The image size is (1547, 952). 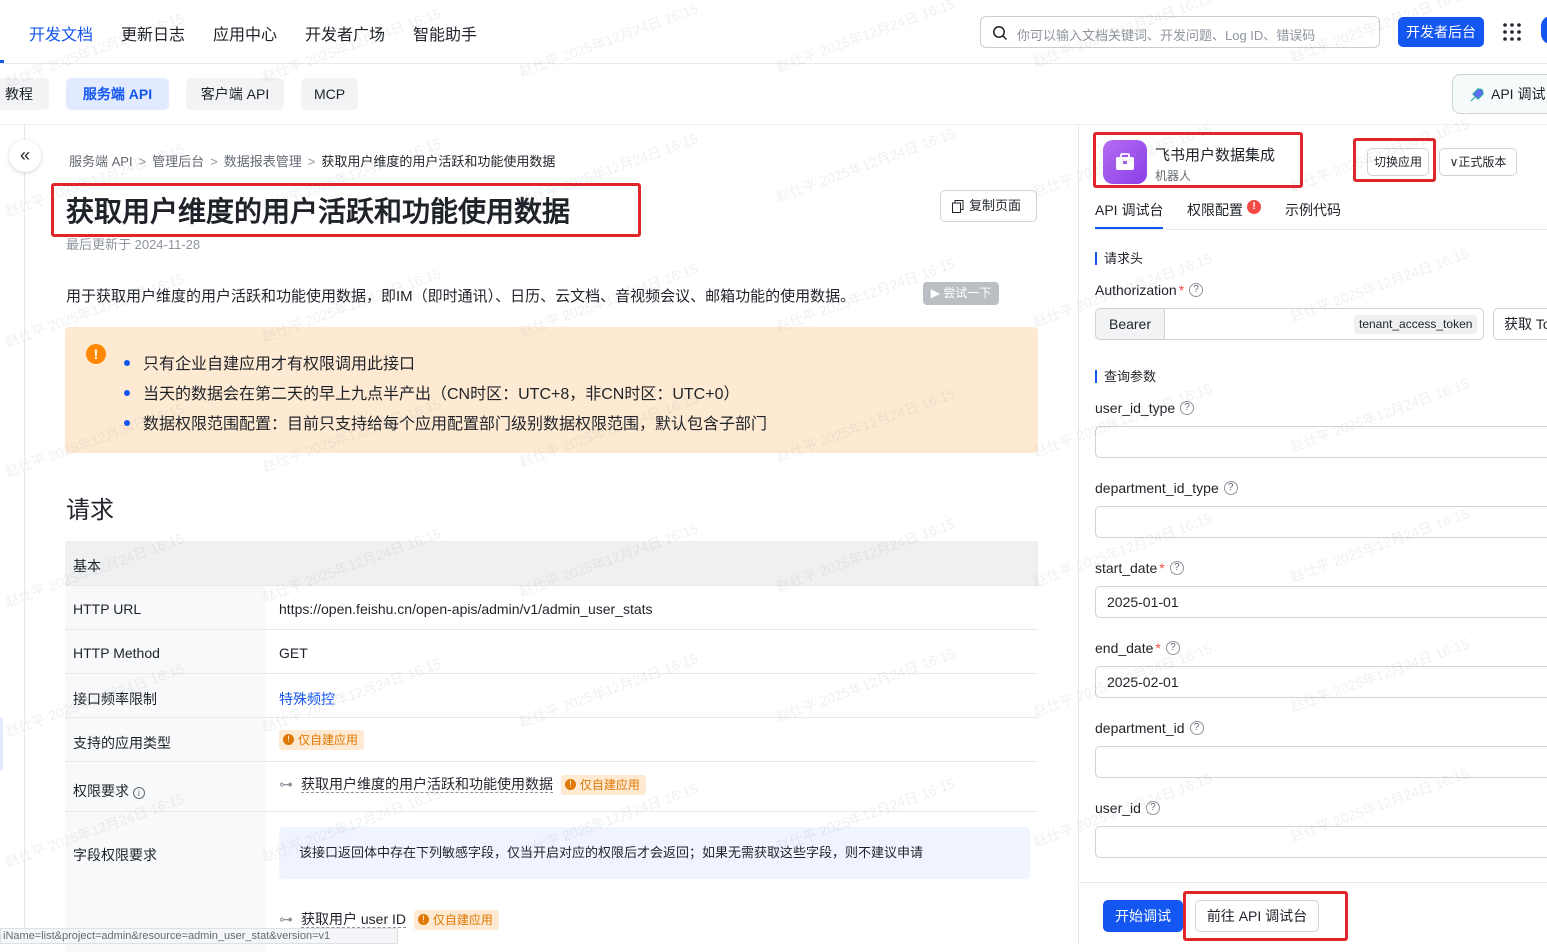 I want to click on app-logo, so click(x=1125, y=162).